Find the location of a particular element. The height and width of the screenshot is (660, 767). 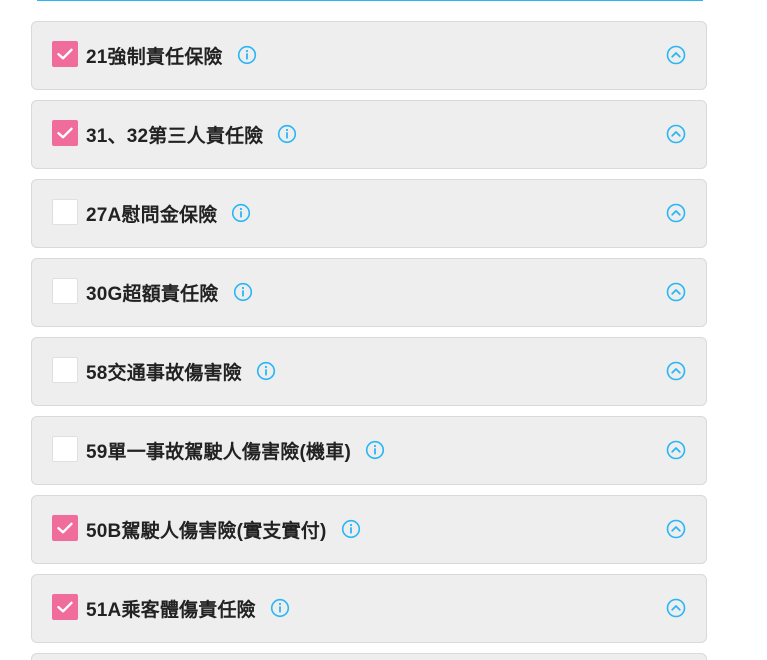

insurance-title: 59單一事故駕駛人傷害險(機車) is located at coordinates (218, 452).